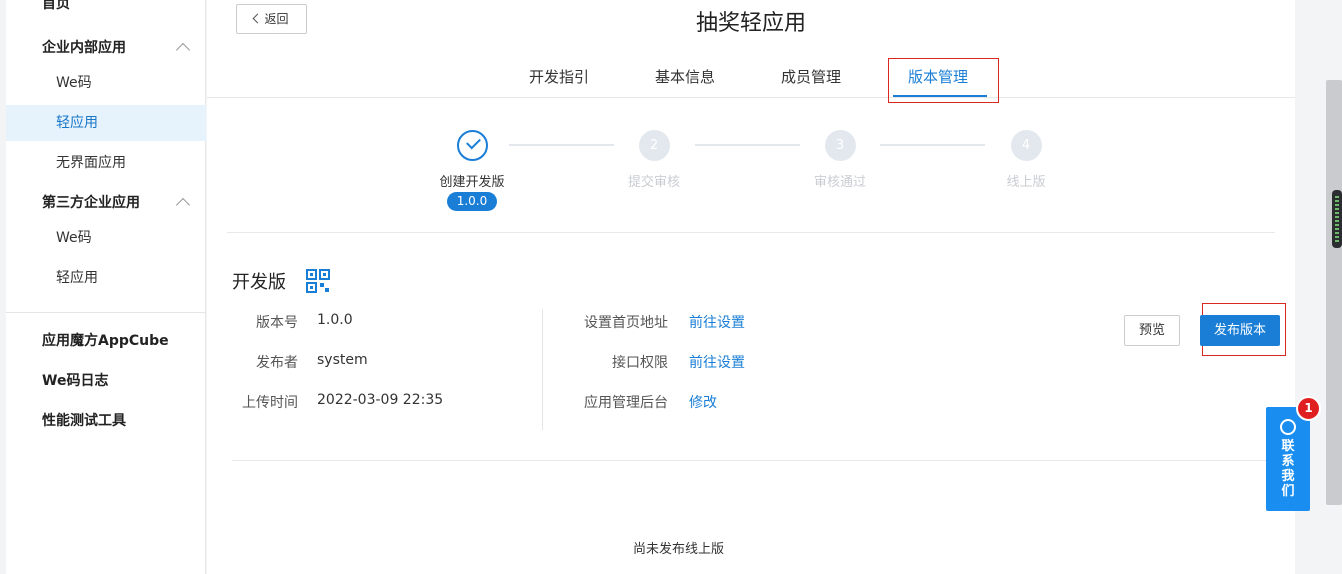 This screenshot has width=1342, height=574. Describe the element at coordinates (380, 400) in the screenshot. I see `upload-time-value: 2022-03-09 22:35` at that location.